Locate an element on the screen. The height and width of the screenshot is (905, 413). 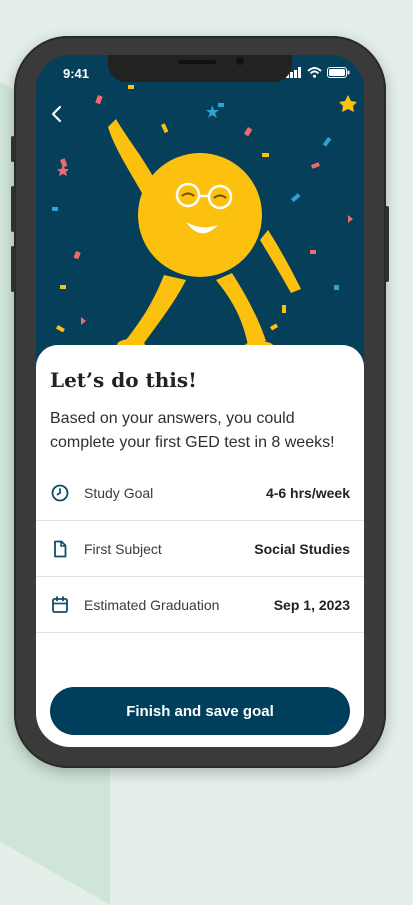
estimated-graduation-row: Estimated Graduation Sep 1, 2023 is located at coordinates (200, 605).